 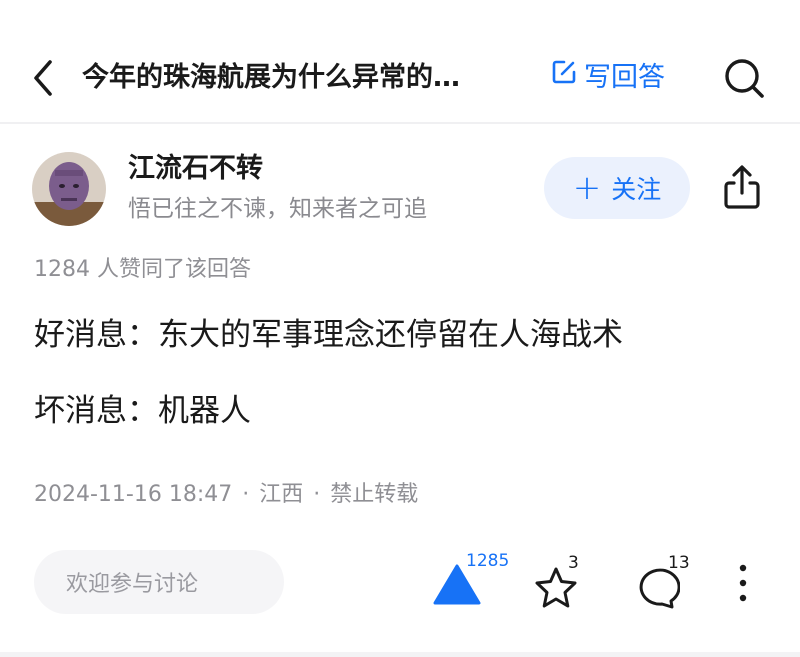 I want to click on comment-input: 欢迎参与讨论, so click(x=159, y=582).